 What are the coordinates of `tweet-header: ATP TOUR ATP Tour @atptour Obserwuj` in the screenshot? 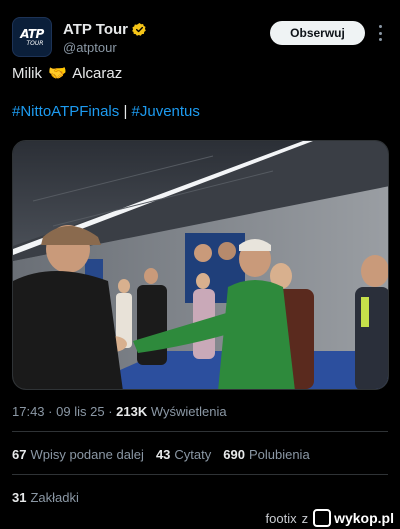 It's located at (200, 37).